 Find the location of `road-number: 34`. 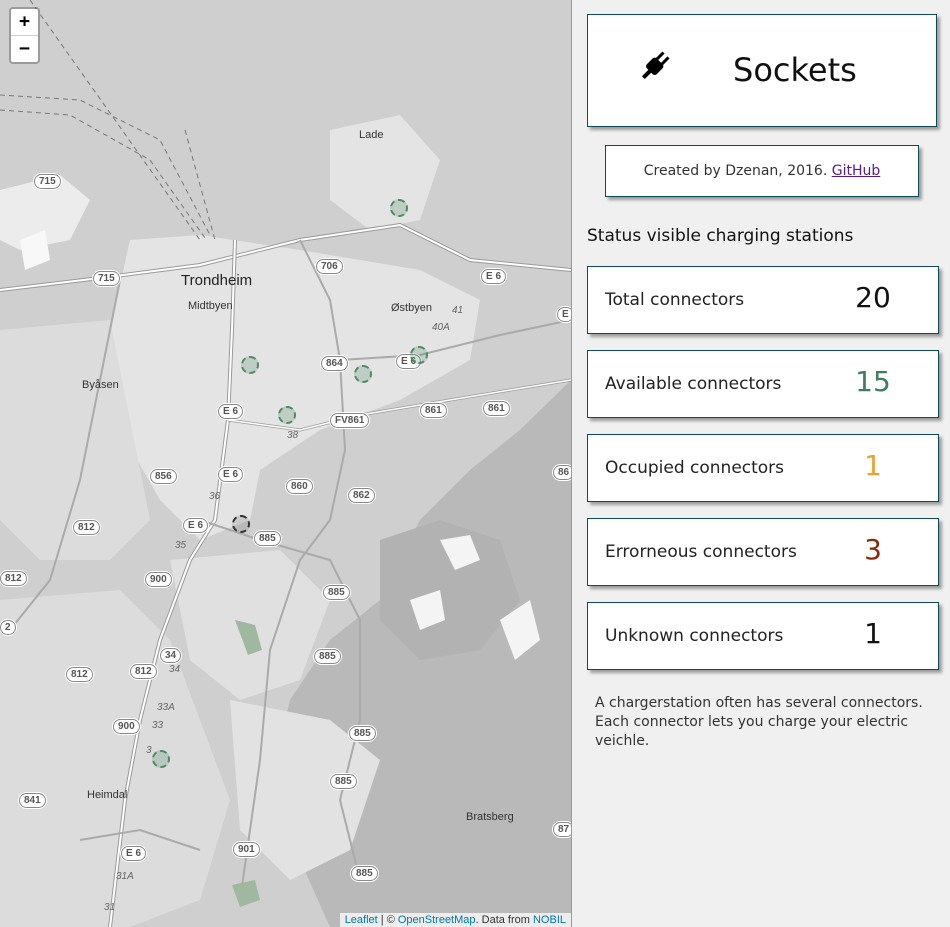

road-number: 34 is located at coordinates (175, 669).